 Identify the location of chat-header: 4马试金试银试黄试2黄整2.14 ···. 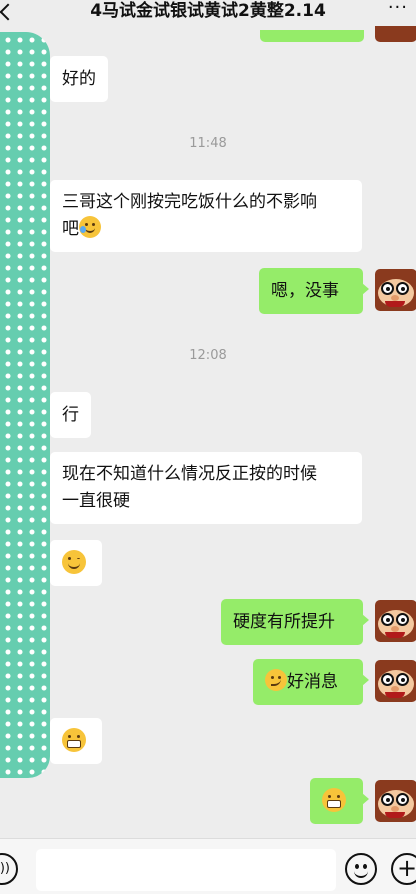
(208, 13).